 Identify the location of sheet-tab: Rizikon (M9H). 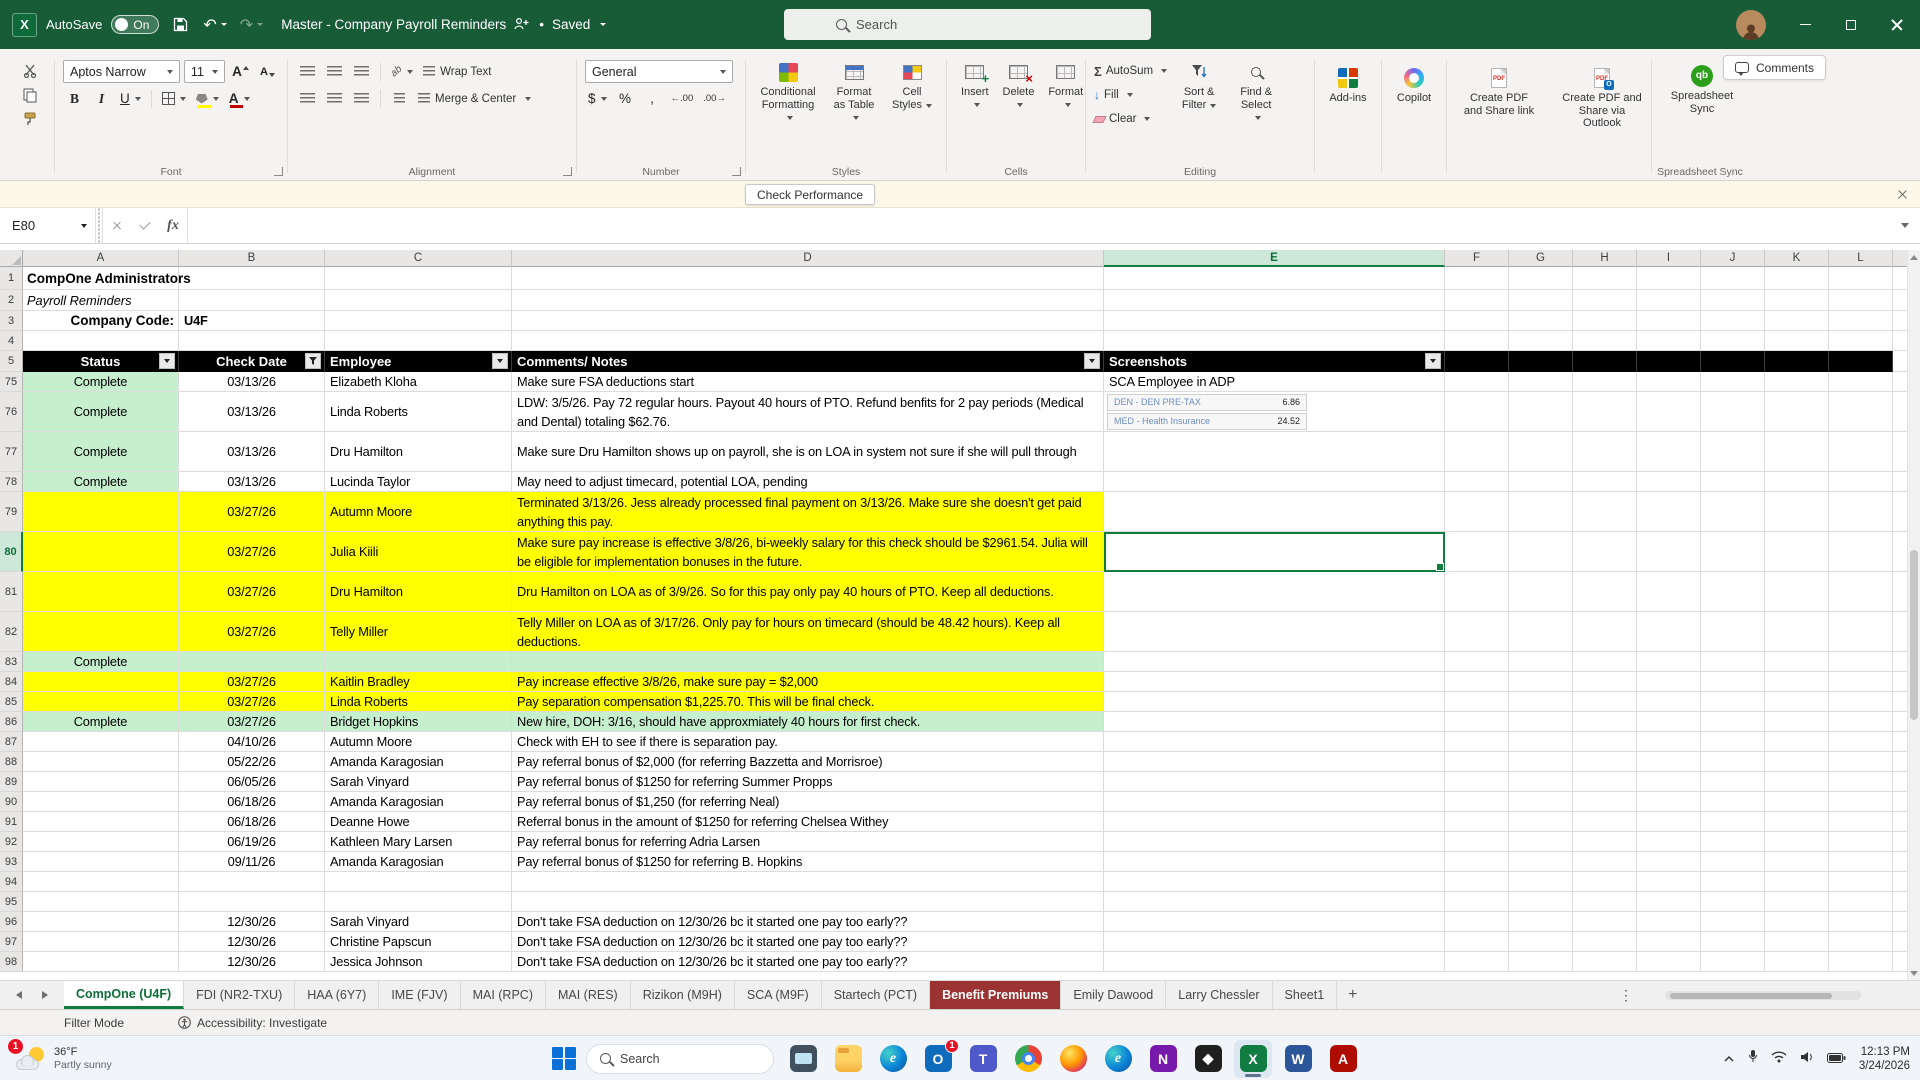
(683, 995).